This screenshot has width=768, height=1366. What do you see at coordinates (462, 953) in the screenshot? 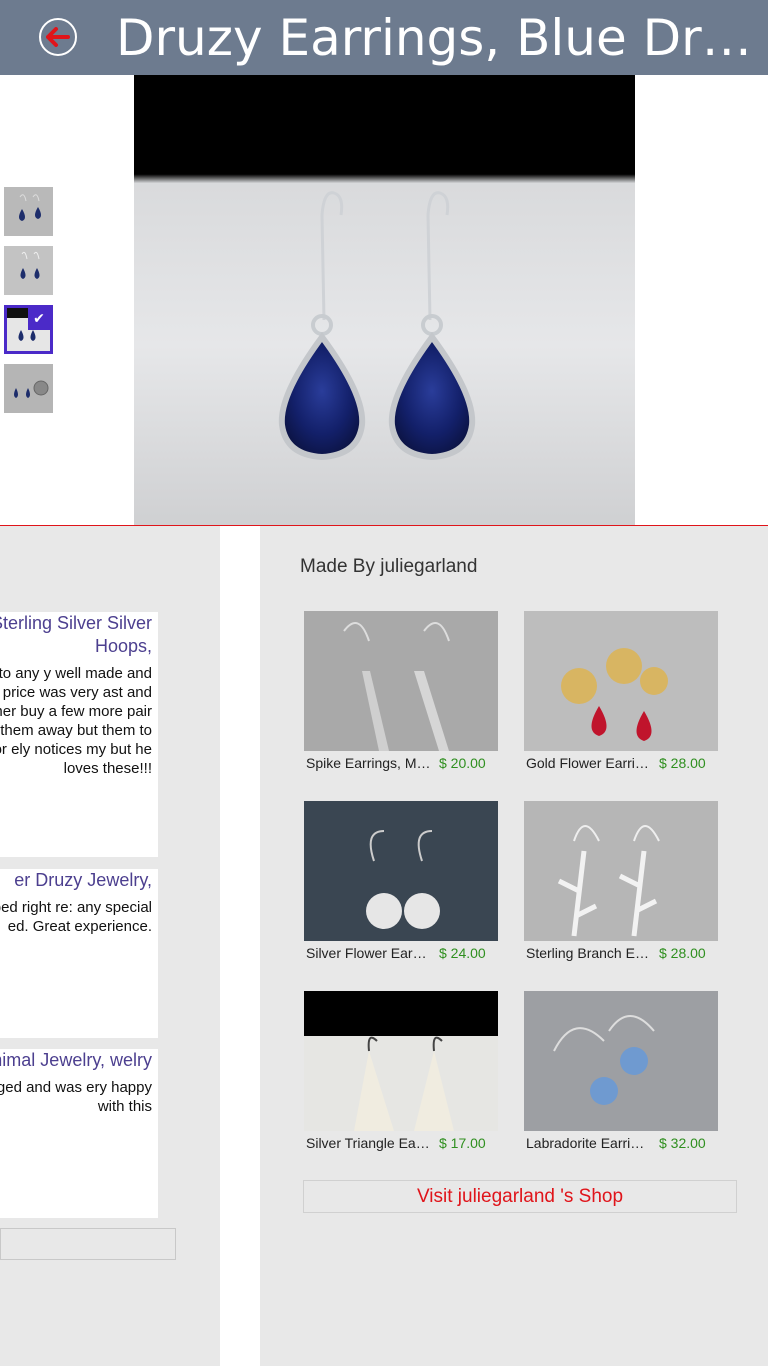
I see `item-price: $ 24.00` at bounding box center [462, 953].